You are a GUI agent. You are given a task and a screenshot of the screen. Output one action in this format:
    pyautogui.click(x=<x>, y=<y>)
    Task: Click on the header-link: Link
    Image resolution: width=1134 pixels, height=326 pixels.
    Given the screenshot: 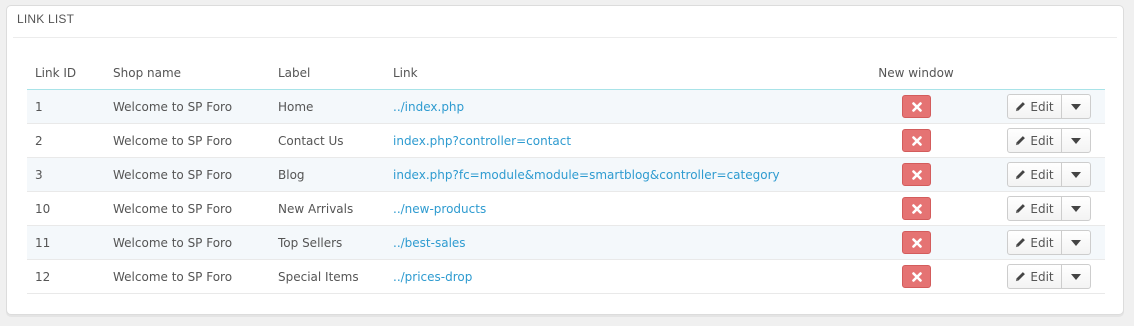 What is the action you would take?
    pyautogui.click(x=624, y=73)
    